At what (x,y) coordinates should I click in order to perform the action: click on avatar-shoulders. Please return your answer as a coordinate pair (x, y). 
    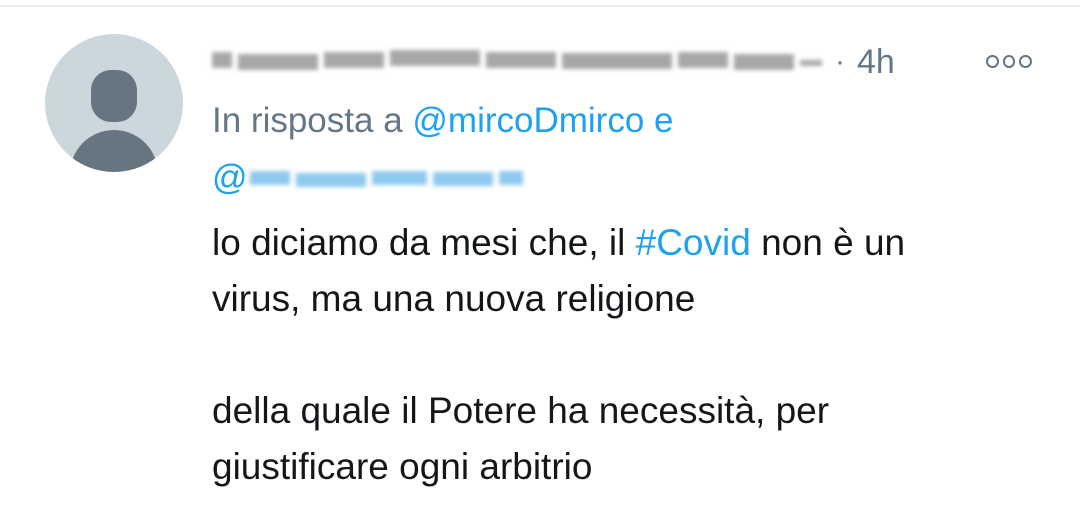
    Looking at the image, I should click on (114, 151).